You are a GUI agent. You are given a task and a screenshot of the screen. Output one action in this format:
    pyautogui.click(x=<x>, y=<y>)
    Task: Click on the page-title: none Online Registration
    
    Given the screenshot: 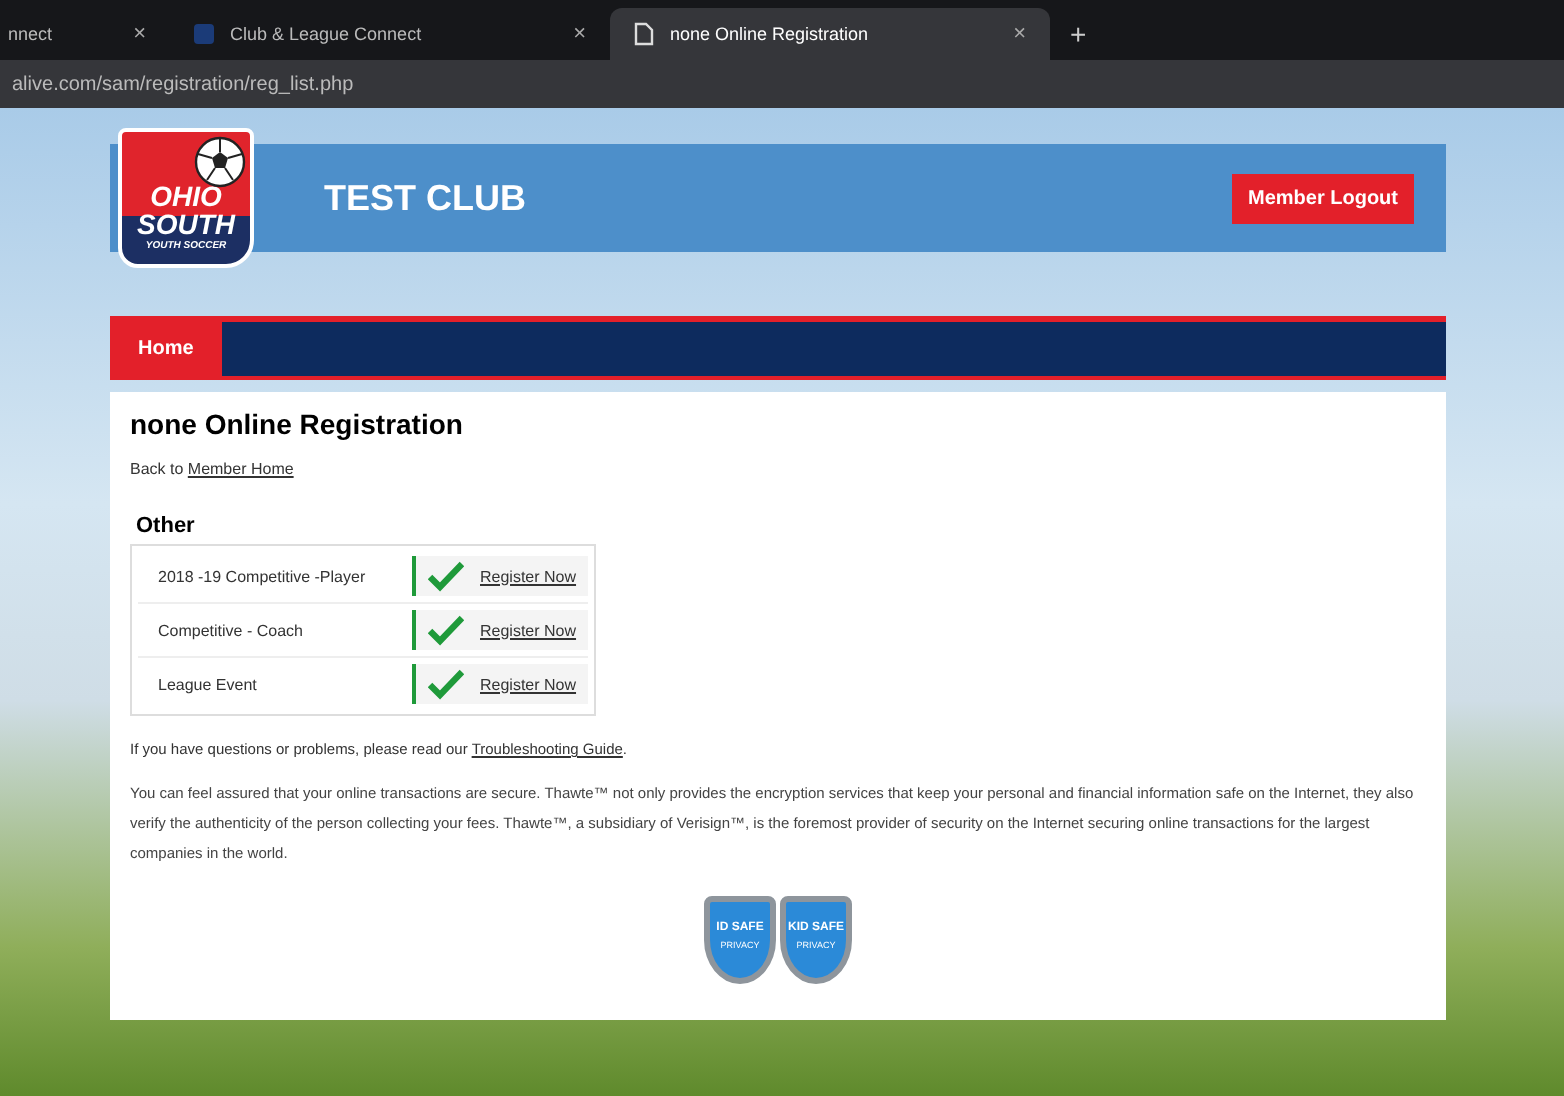 What is the action you would take?
    pyautogui.click(x=297, y=424)
    